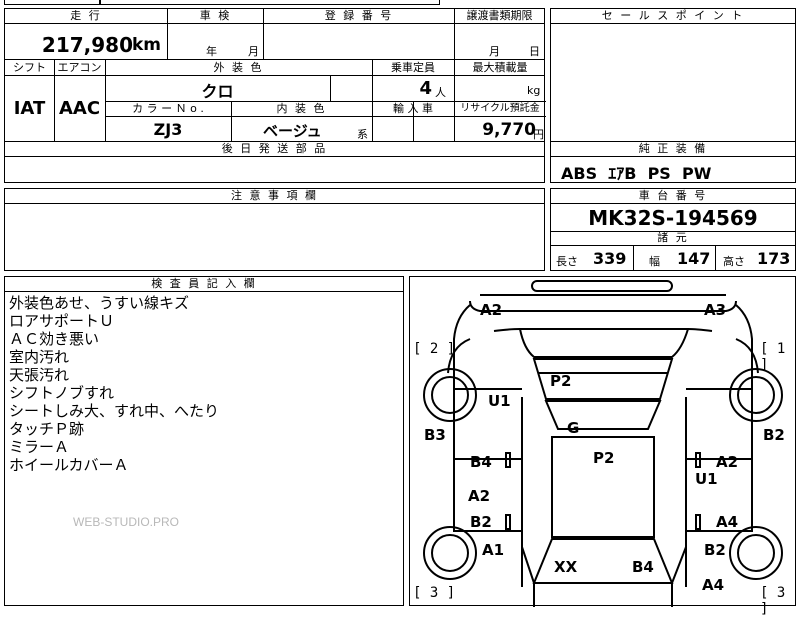  I want to click on mileage-label: 走 行, so click(86, 16).